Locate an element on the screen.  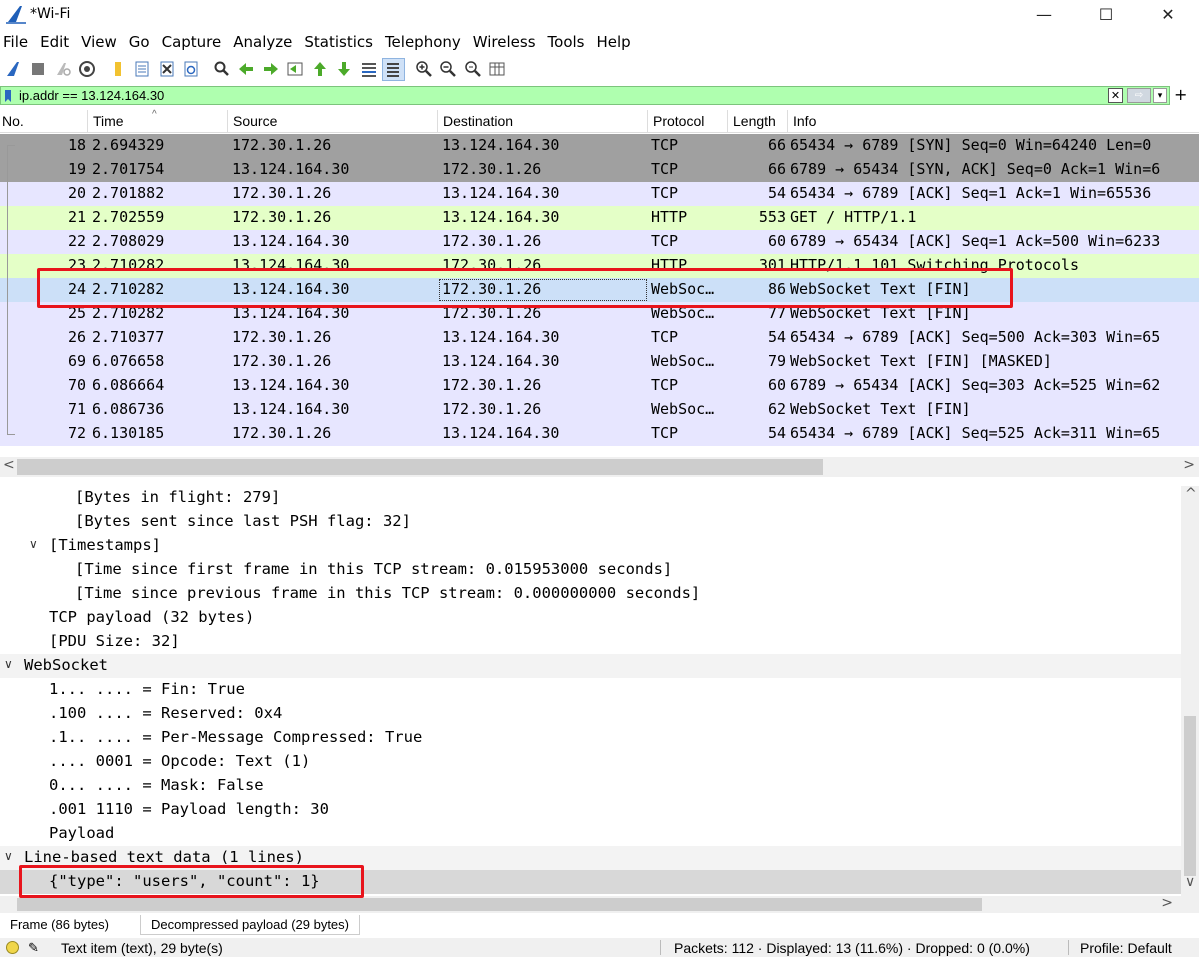
detail-row: [Bytes in flight: 279] is located at coordinates (590, 498).